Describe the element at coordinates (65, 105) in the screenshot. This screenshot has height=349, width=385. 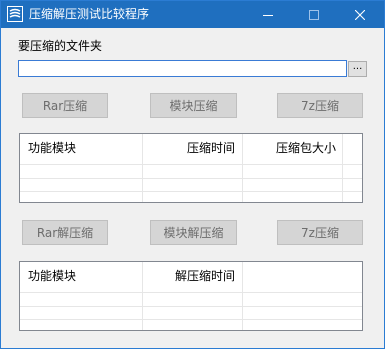
I see `rar-compress-button: Rar压缩` at that location.